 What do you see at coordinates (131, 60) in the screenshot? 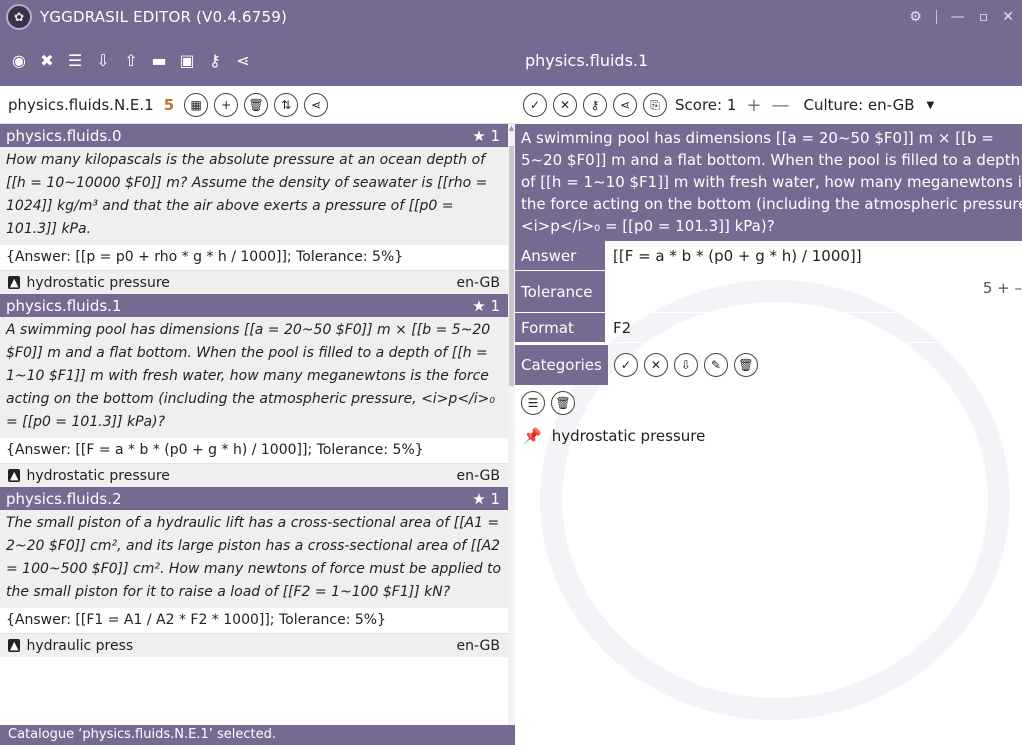
I see `export-icon: ⇧` at bounding box center [131, 60].